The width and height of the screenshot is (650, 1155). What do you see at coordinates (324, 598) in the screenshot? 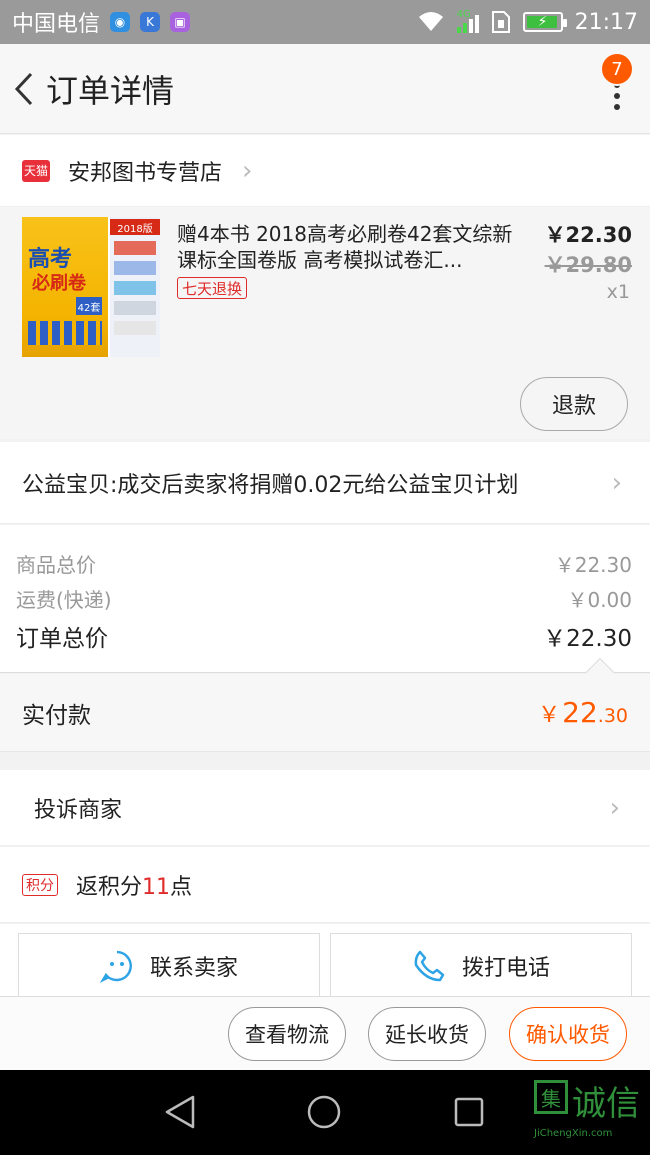
I see `shipping-row: 运费(快递) ￥0.00` at bounding box center [324, 598].